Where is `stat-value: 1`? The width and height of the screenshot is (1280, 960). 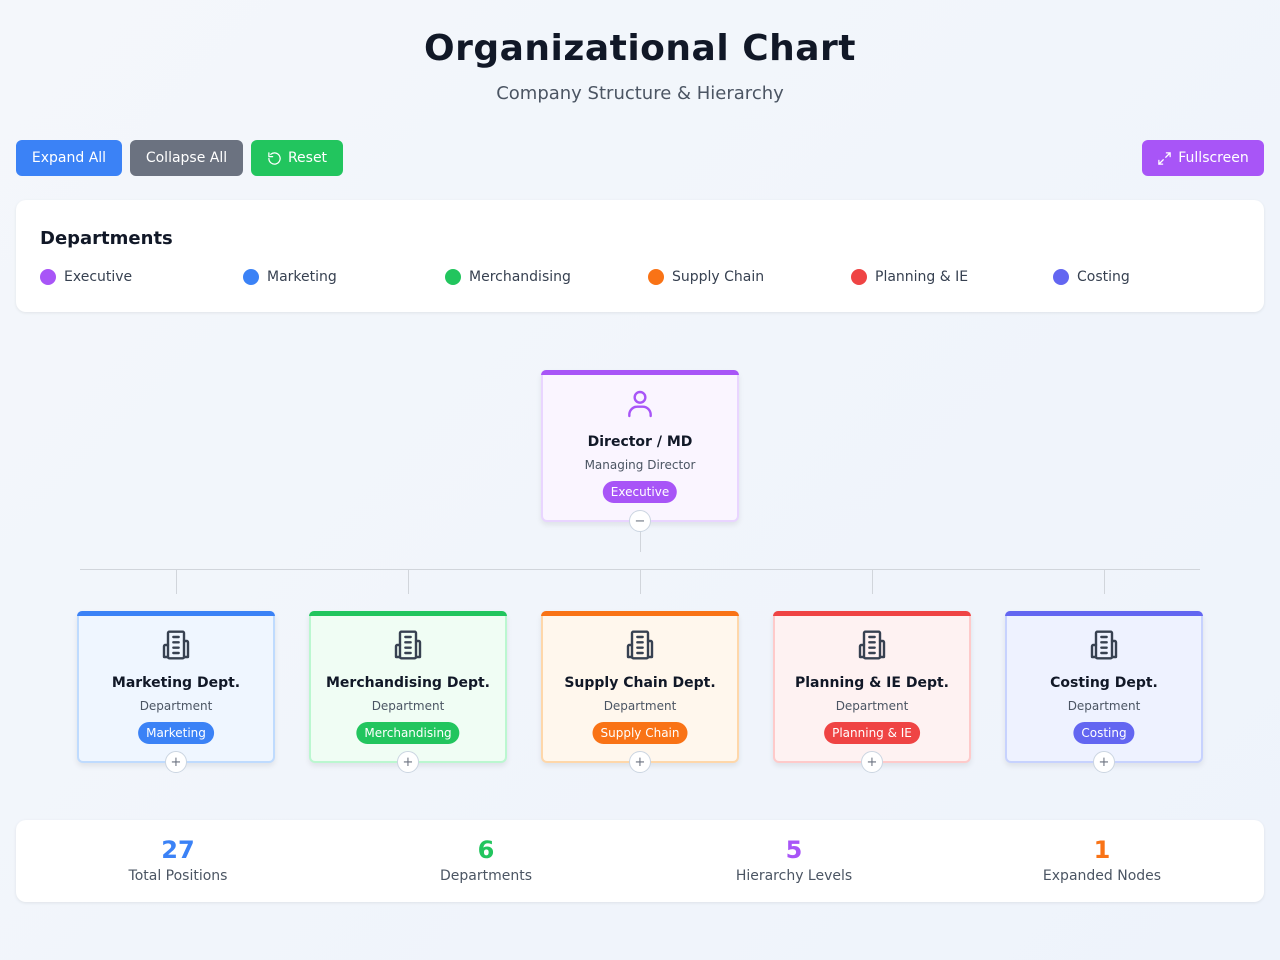
stat-value: 1 is located at coordinates (1102, 850).